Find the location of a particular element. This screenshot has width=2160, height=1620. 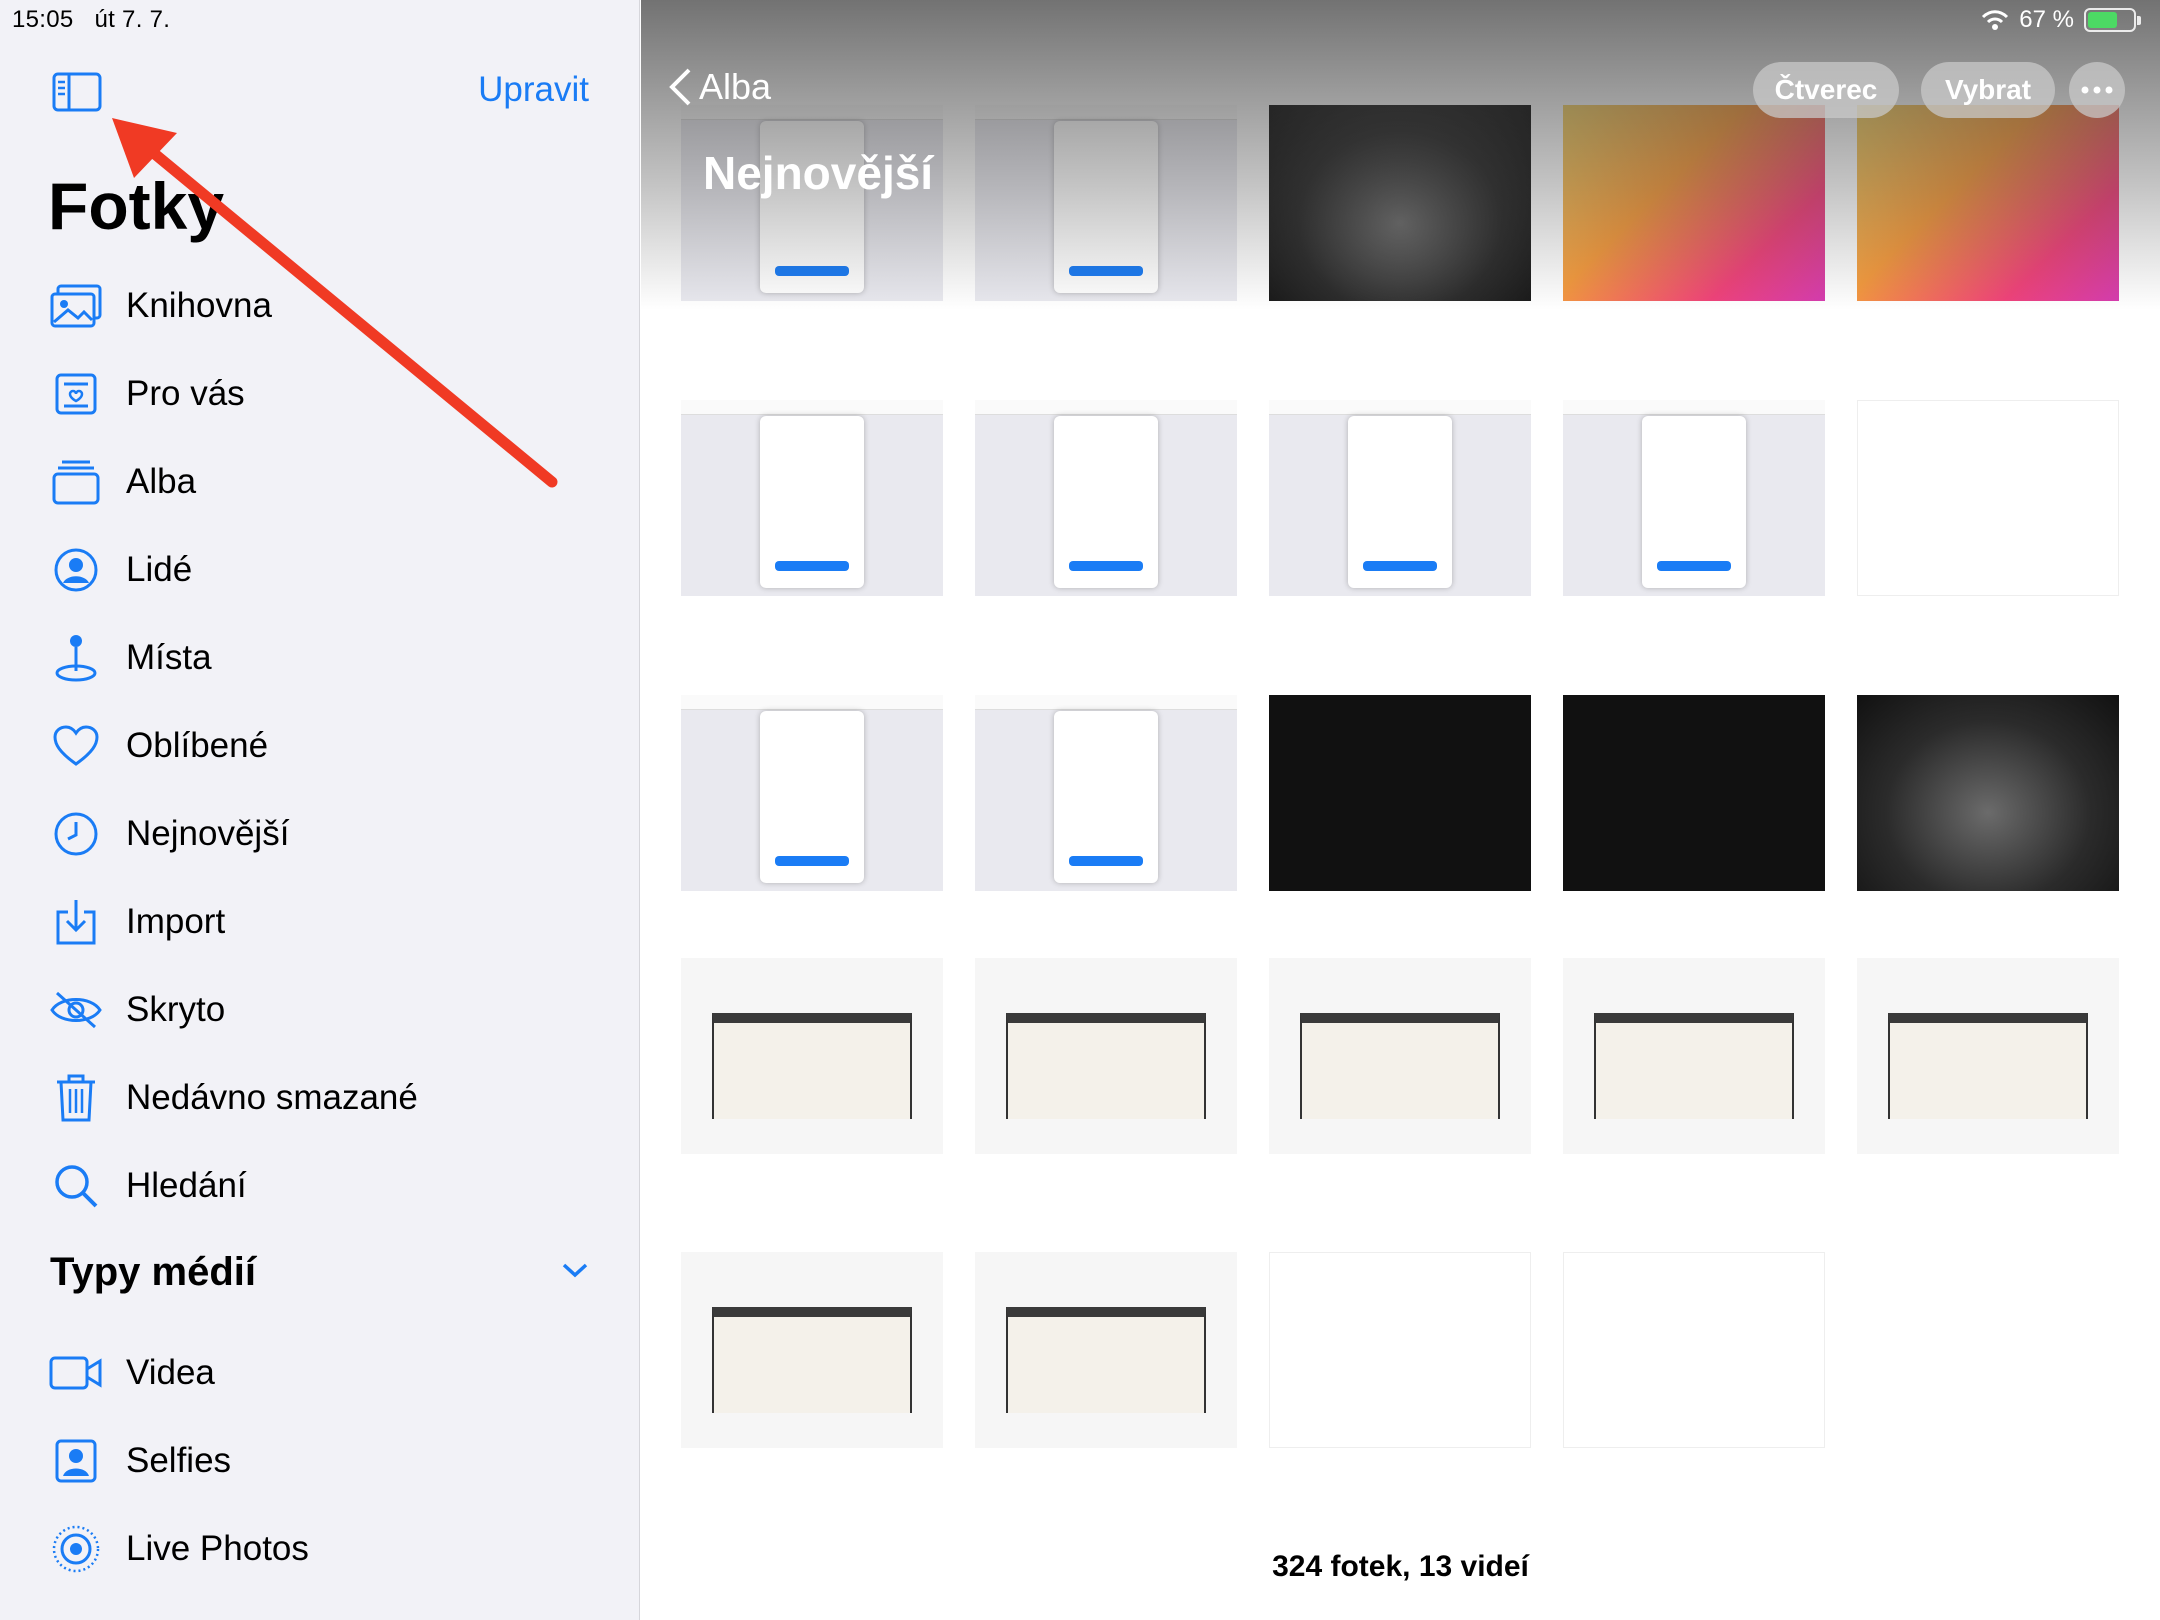

search-icon is located at coordinates (76, 1186).